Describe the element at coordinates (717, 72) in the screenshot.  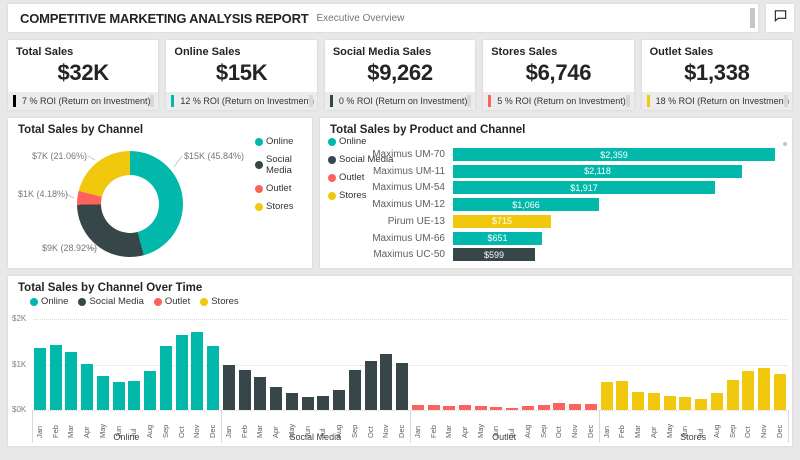
I see `kpi-value: $1,338` at that location.